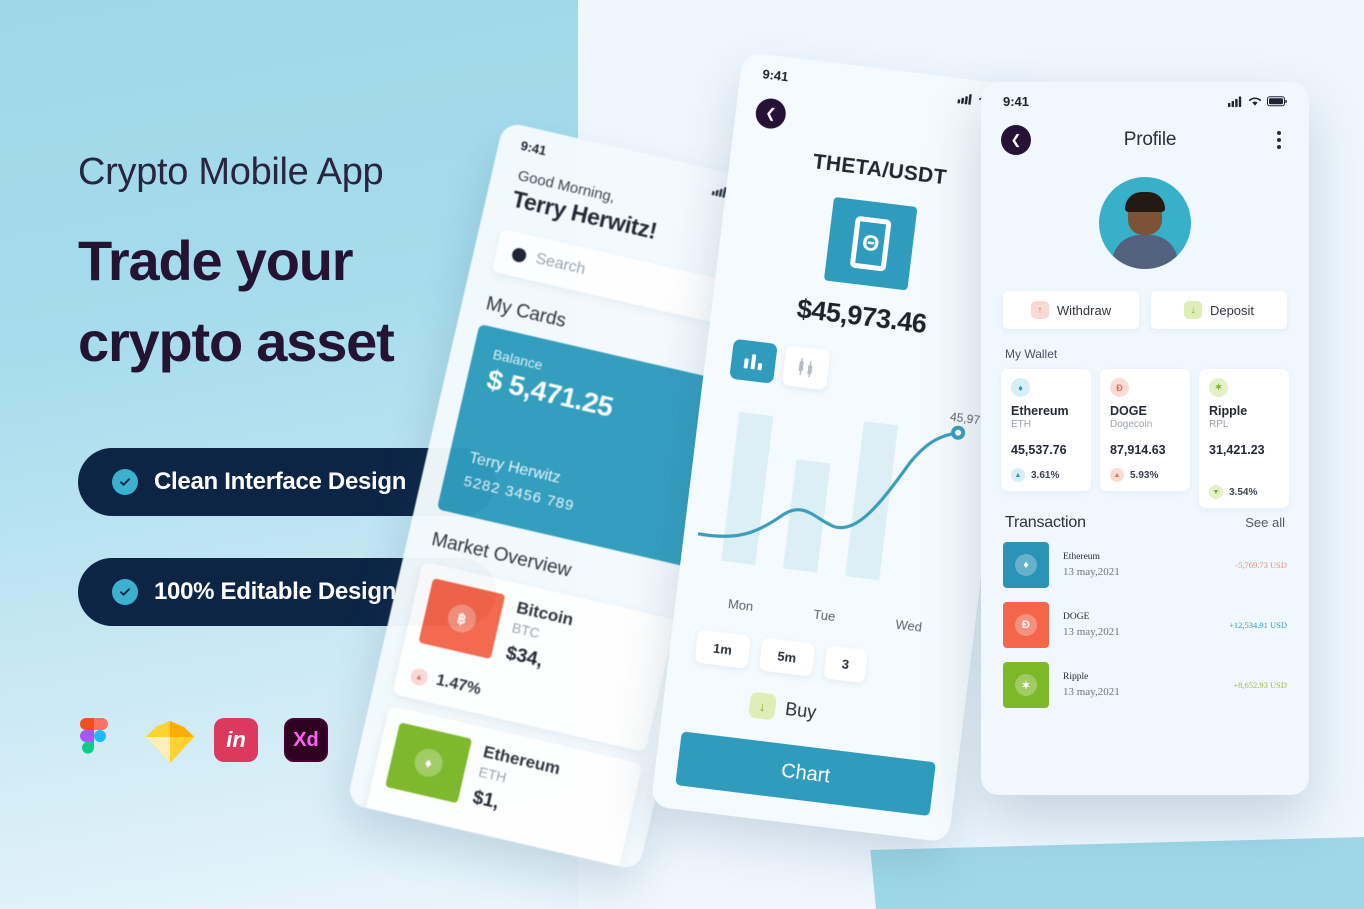  I want to click on table-row: Ð DOGE 13 may,2021 +12,534.91 USD, so click(1145, 625).